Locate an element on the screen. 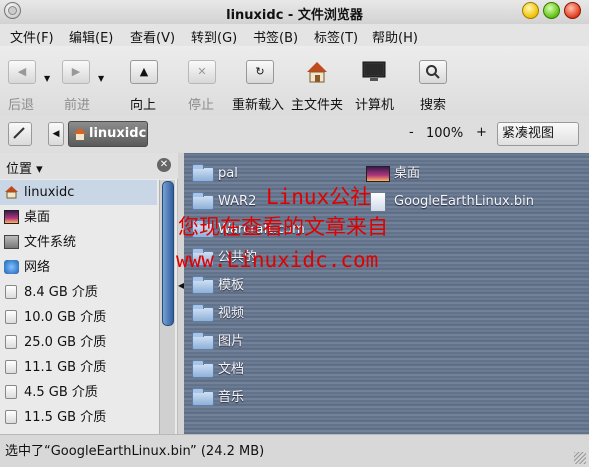 Image resolution: width=589 pixels, height=467 pixels. file-item-folder: pal is located at coordinates (211, 174).